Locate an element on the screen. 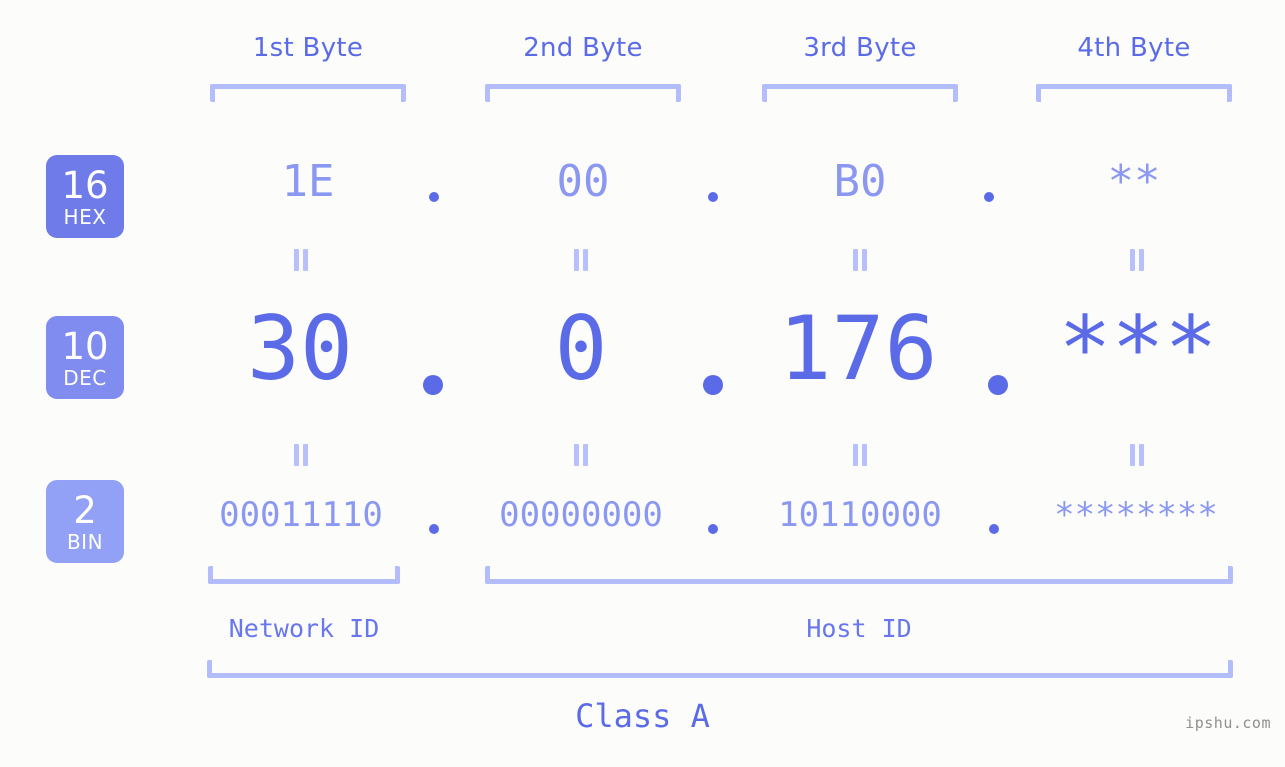 Image resolution: width=1285 pixels, height=767 pixels. hex-octet-1: 1E is located at coordinates (308, 181).